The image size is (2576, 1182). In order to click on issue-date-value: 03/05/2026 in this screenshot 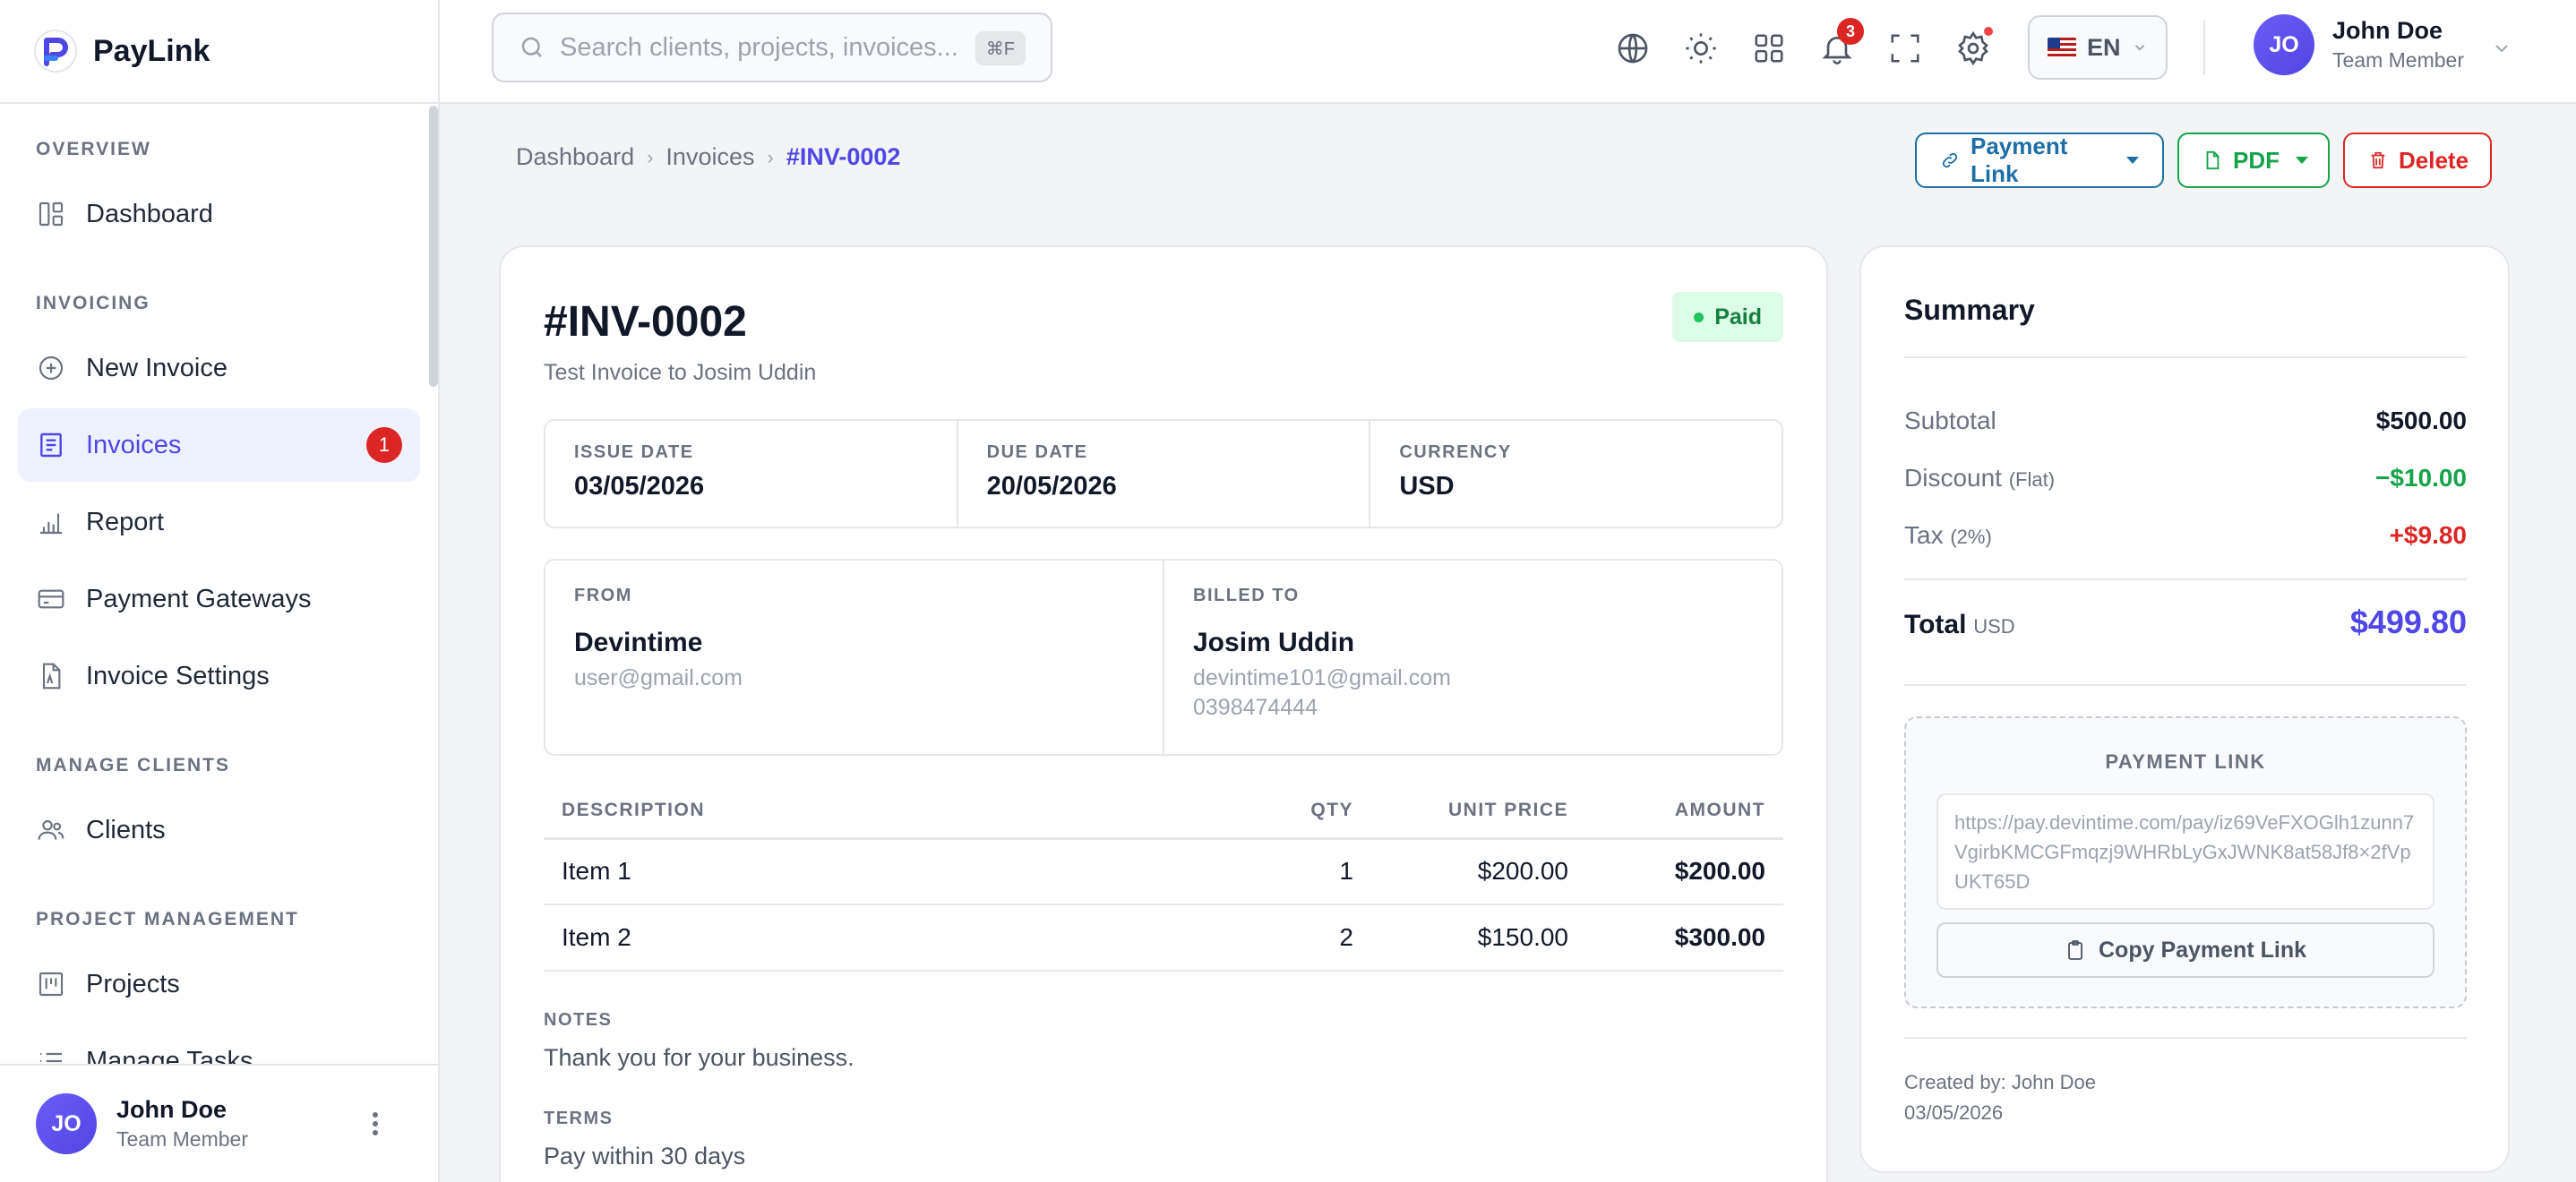, I will do `click(639, 487)`.